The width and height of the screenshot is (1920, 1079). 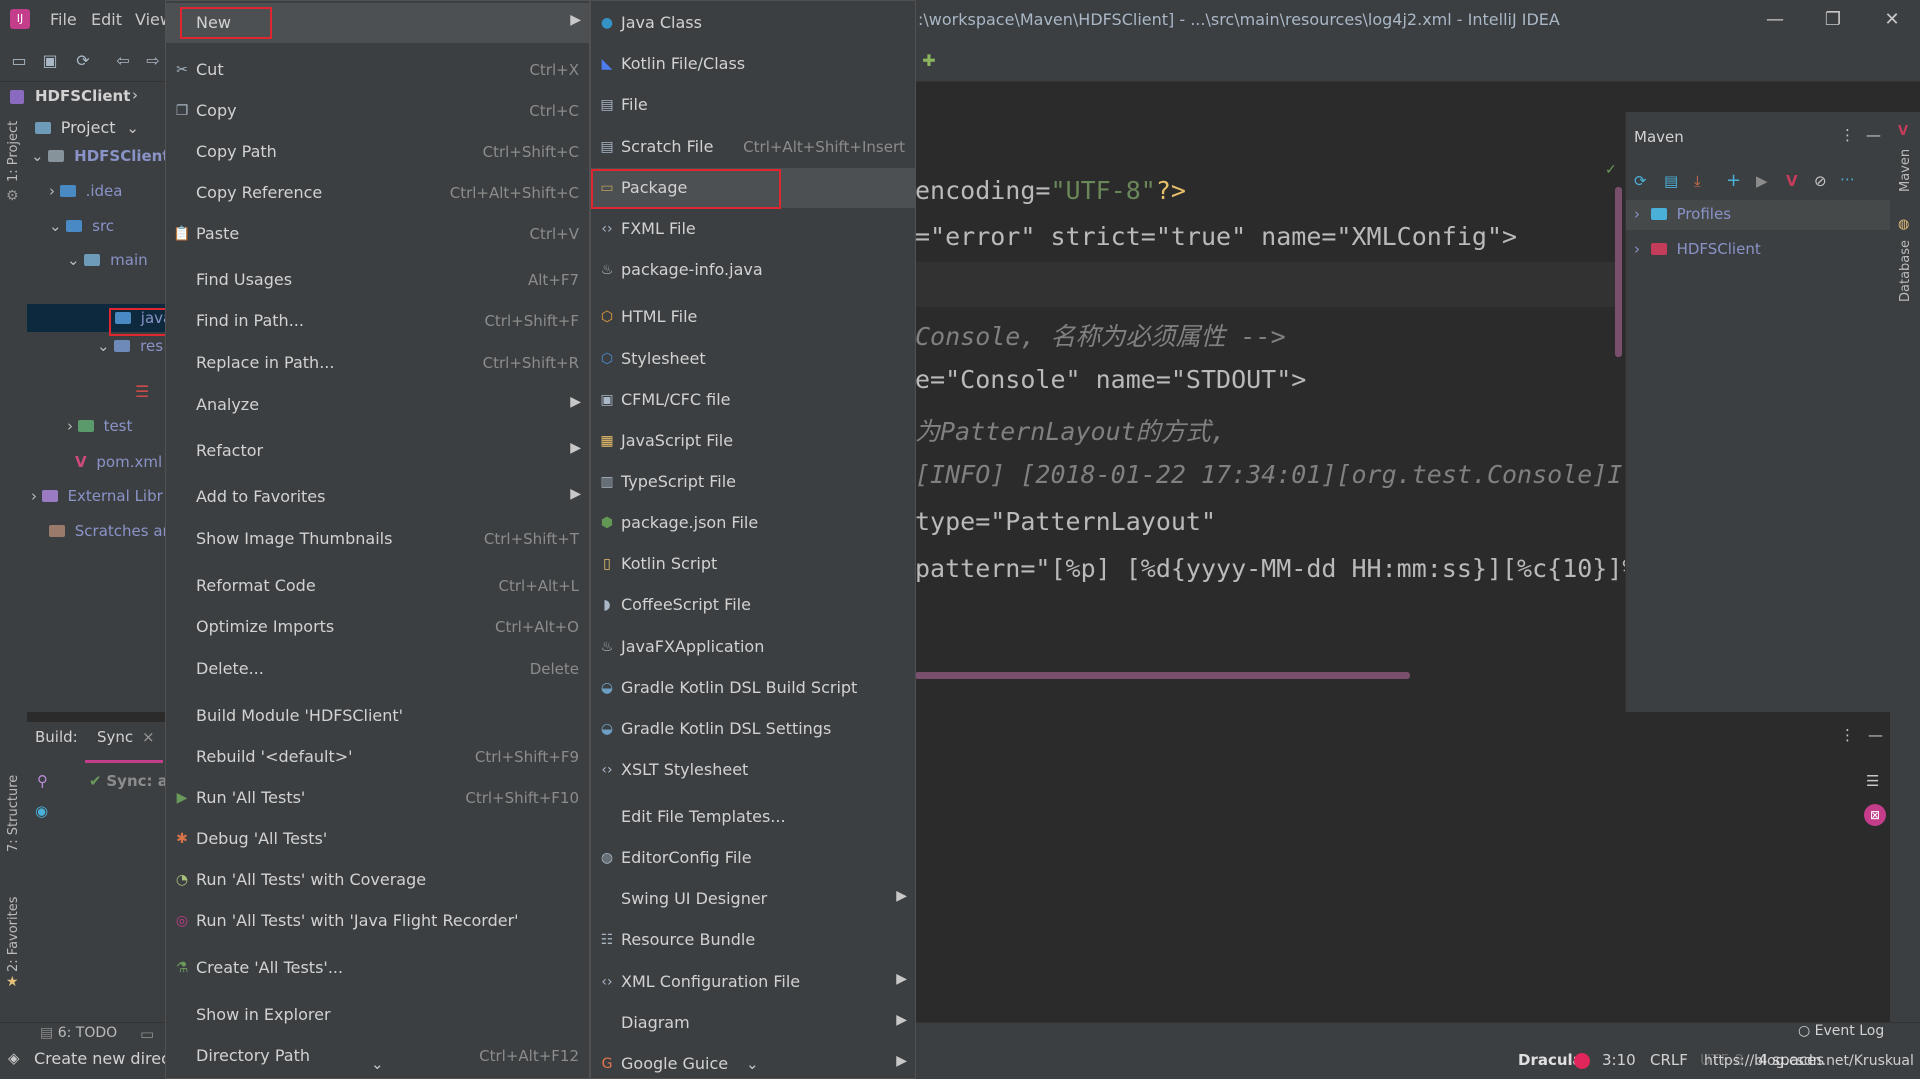 What do you see at coordinates (753, 270) in the screenshot?
I see `new-item-package-info-java: ♨ package-info.java` at bounding box center [753, 270].